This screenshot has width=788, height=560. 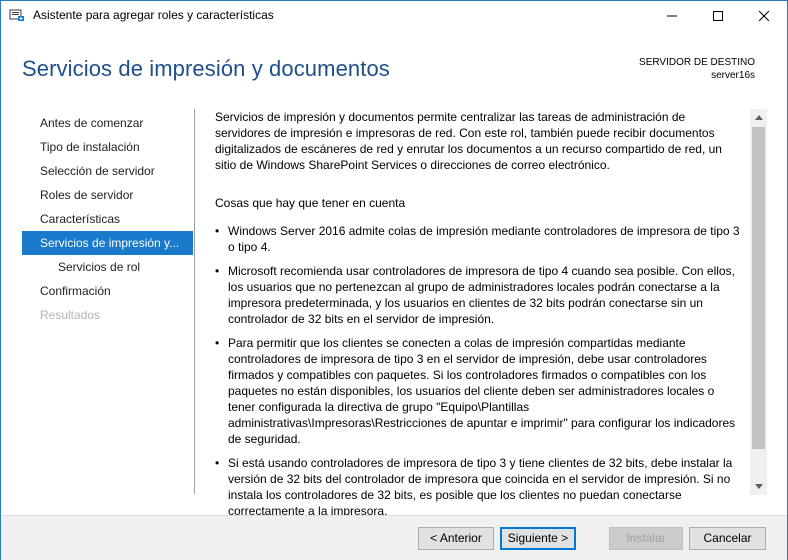 I want to click on maximize-icon, so click(x=718, y=15).